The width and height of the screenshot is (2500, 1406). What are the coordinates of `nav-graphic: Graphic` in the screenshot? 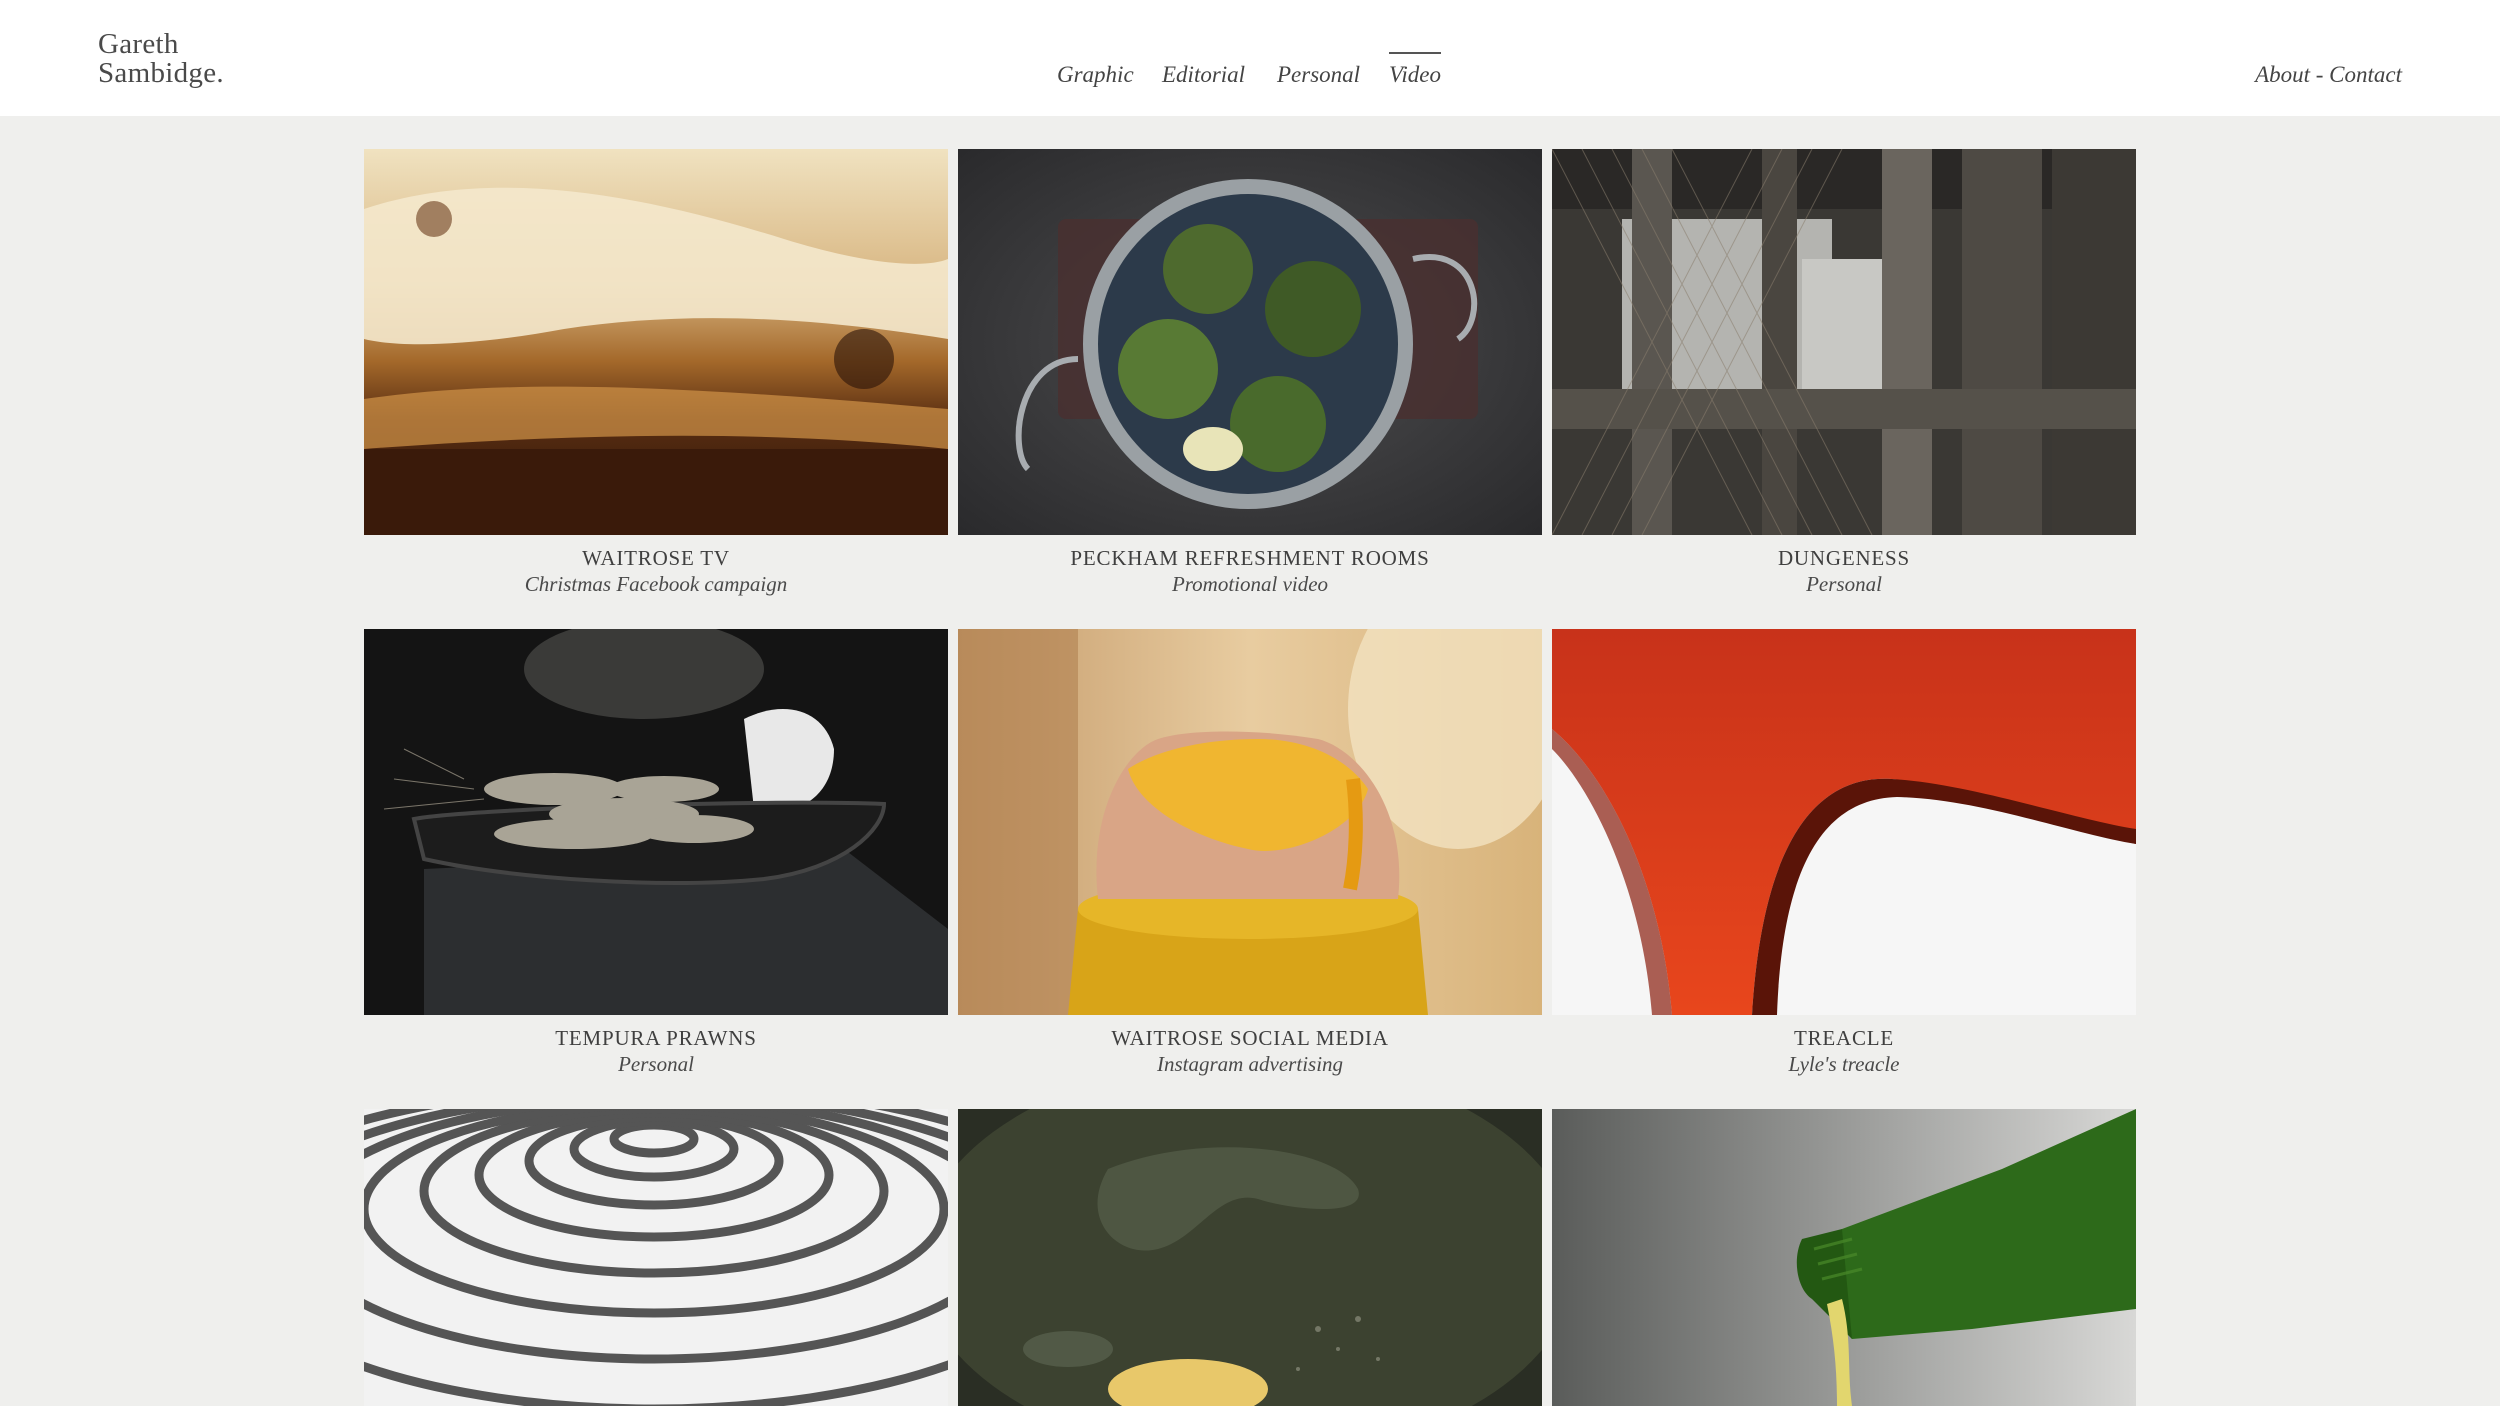 It's located at (1095, 75).